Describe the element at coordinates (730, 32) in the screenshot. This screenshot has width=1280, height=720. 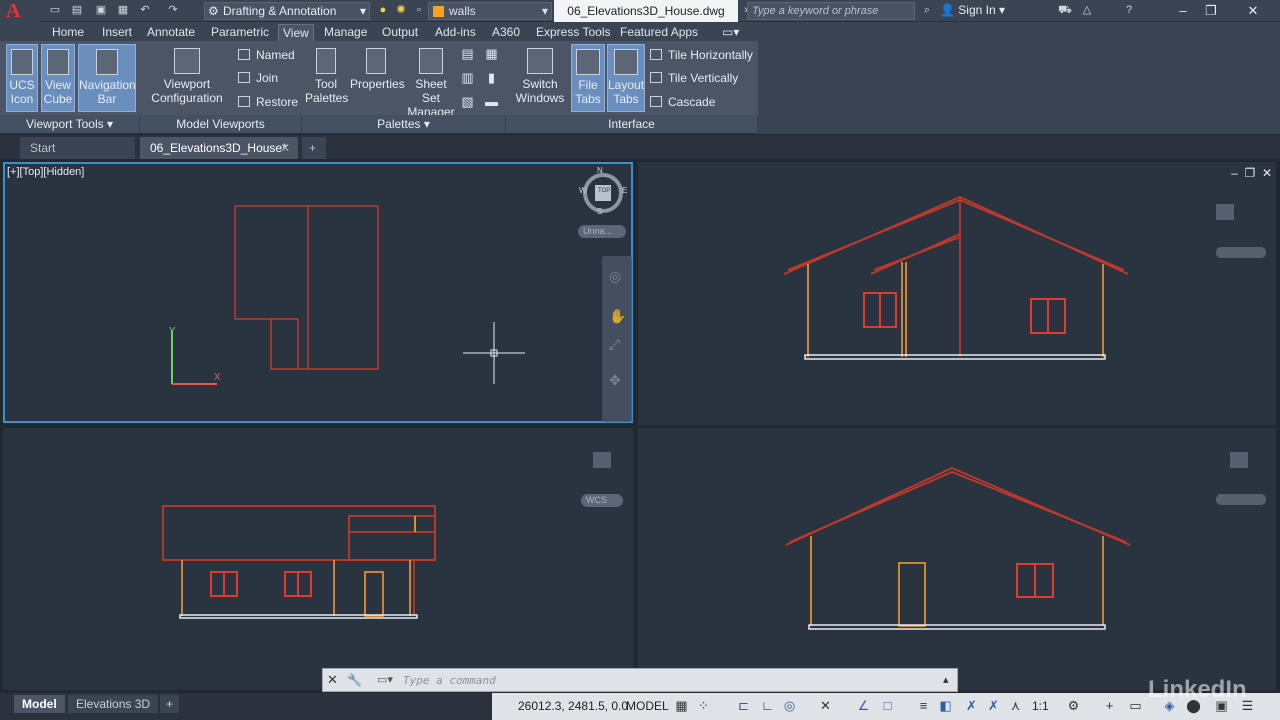
I see `ribbon-options-icon: ▭▾` at that location.